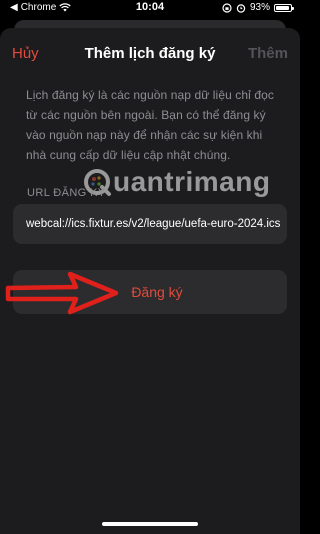 This screenshot has width=320, height=534. Describe the element at coordinates (150, 8) in the screenshot. I see `status-bar: ◀ Chrome 10:04 93%` at that location.